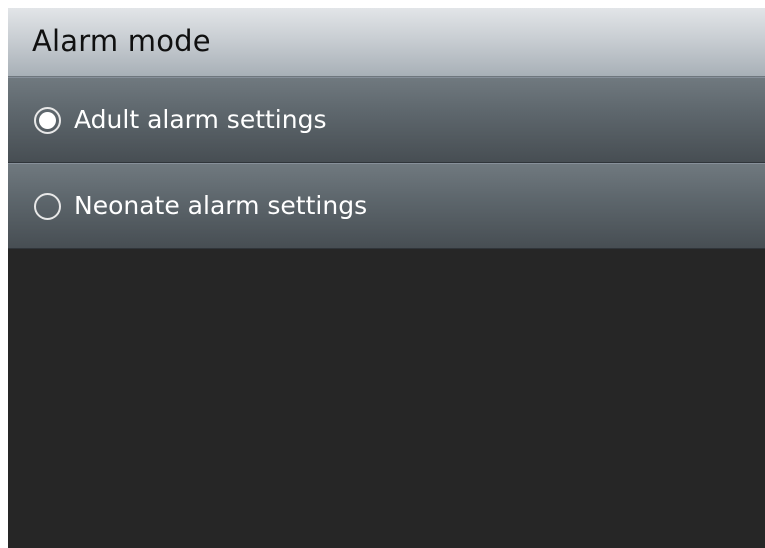 Image resolution: width=765 pixels, height=548 pixels. Describe the element at coordinates (47, 206) in the screenshot. I see `radio-unselected-icon` at that location.